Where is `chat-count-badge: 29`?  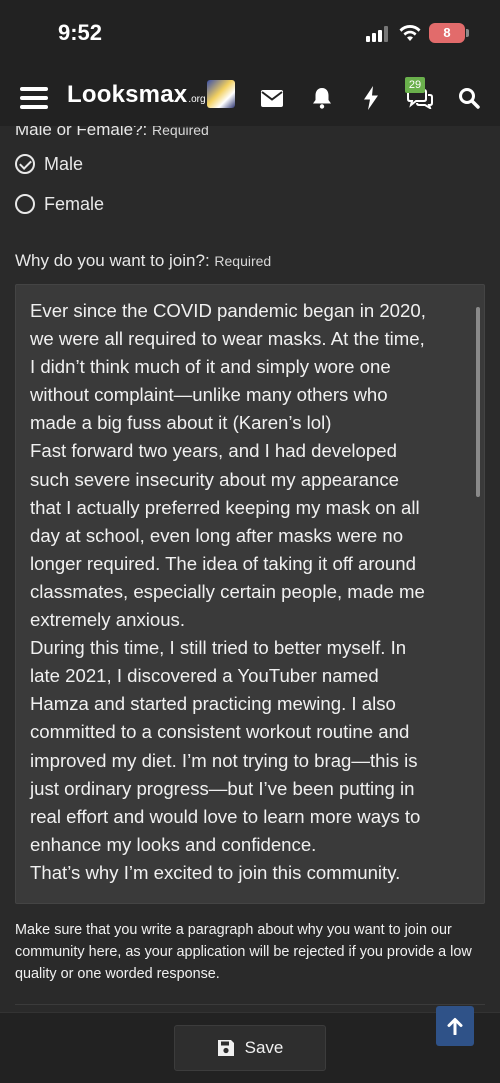
chat-count-badge: 29 is located at coordinates (415, 85).